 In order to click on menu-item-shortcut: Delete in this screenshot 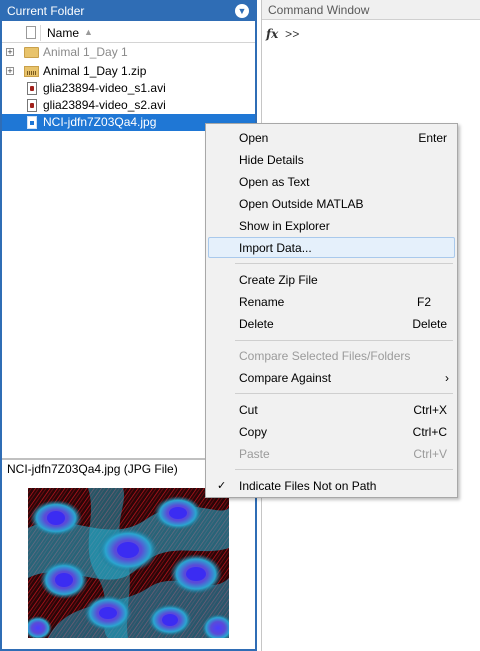, I will do `click(429, 324)`.